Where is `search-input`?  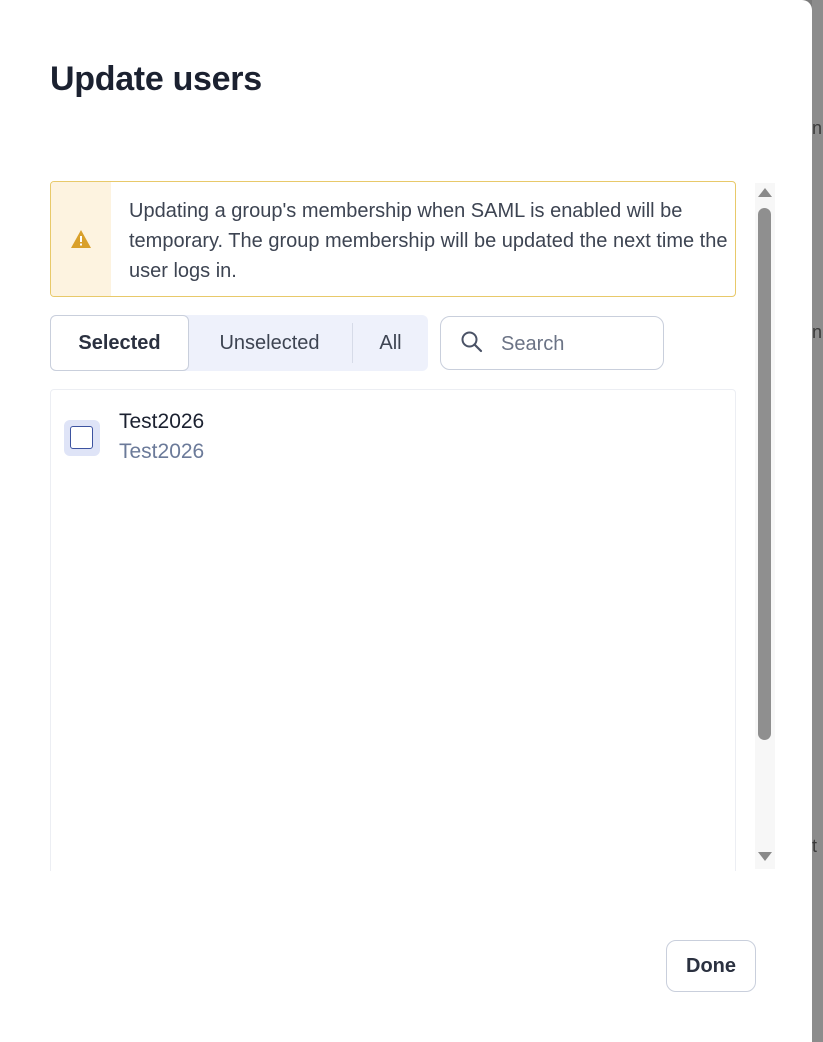
search-input is located at coordinates (576, 344).